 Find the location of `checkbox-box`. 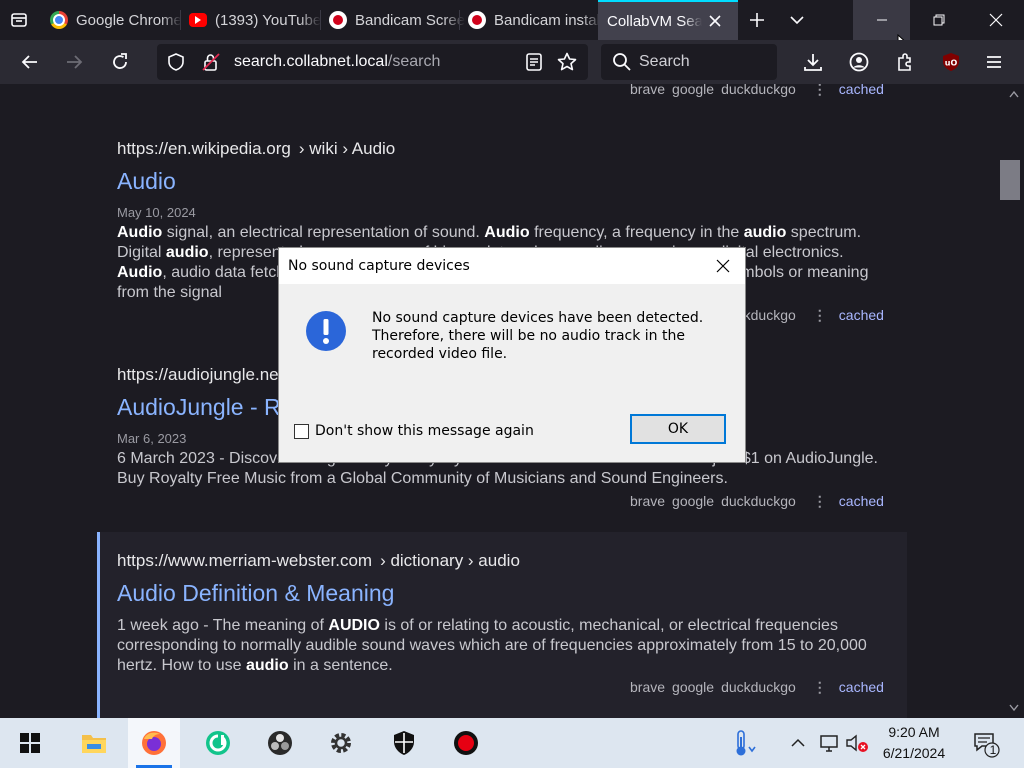

checkbox-box is located at coordinates (301, 431).